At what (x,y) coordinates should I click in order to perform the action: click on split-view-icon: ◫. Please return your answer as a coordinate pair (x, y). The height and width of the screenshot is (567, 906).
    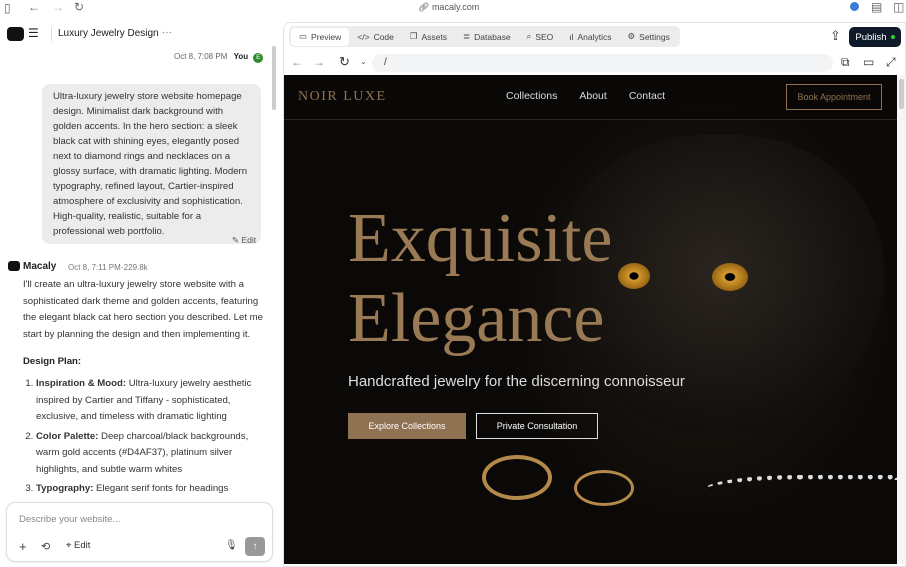
    Looking at the image, I should click on (898, 7).